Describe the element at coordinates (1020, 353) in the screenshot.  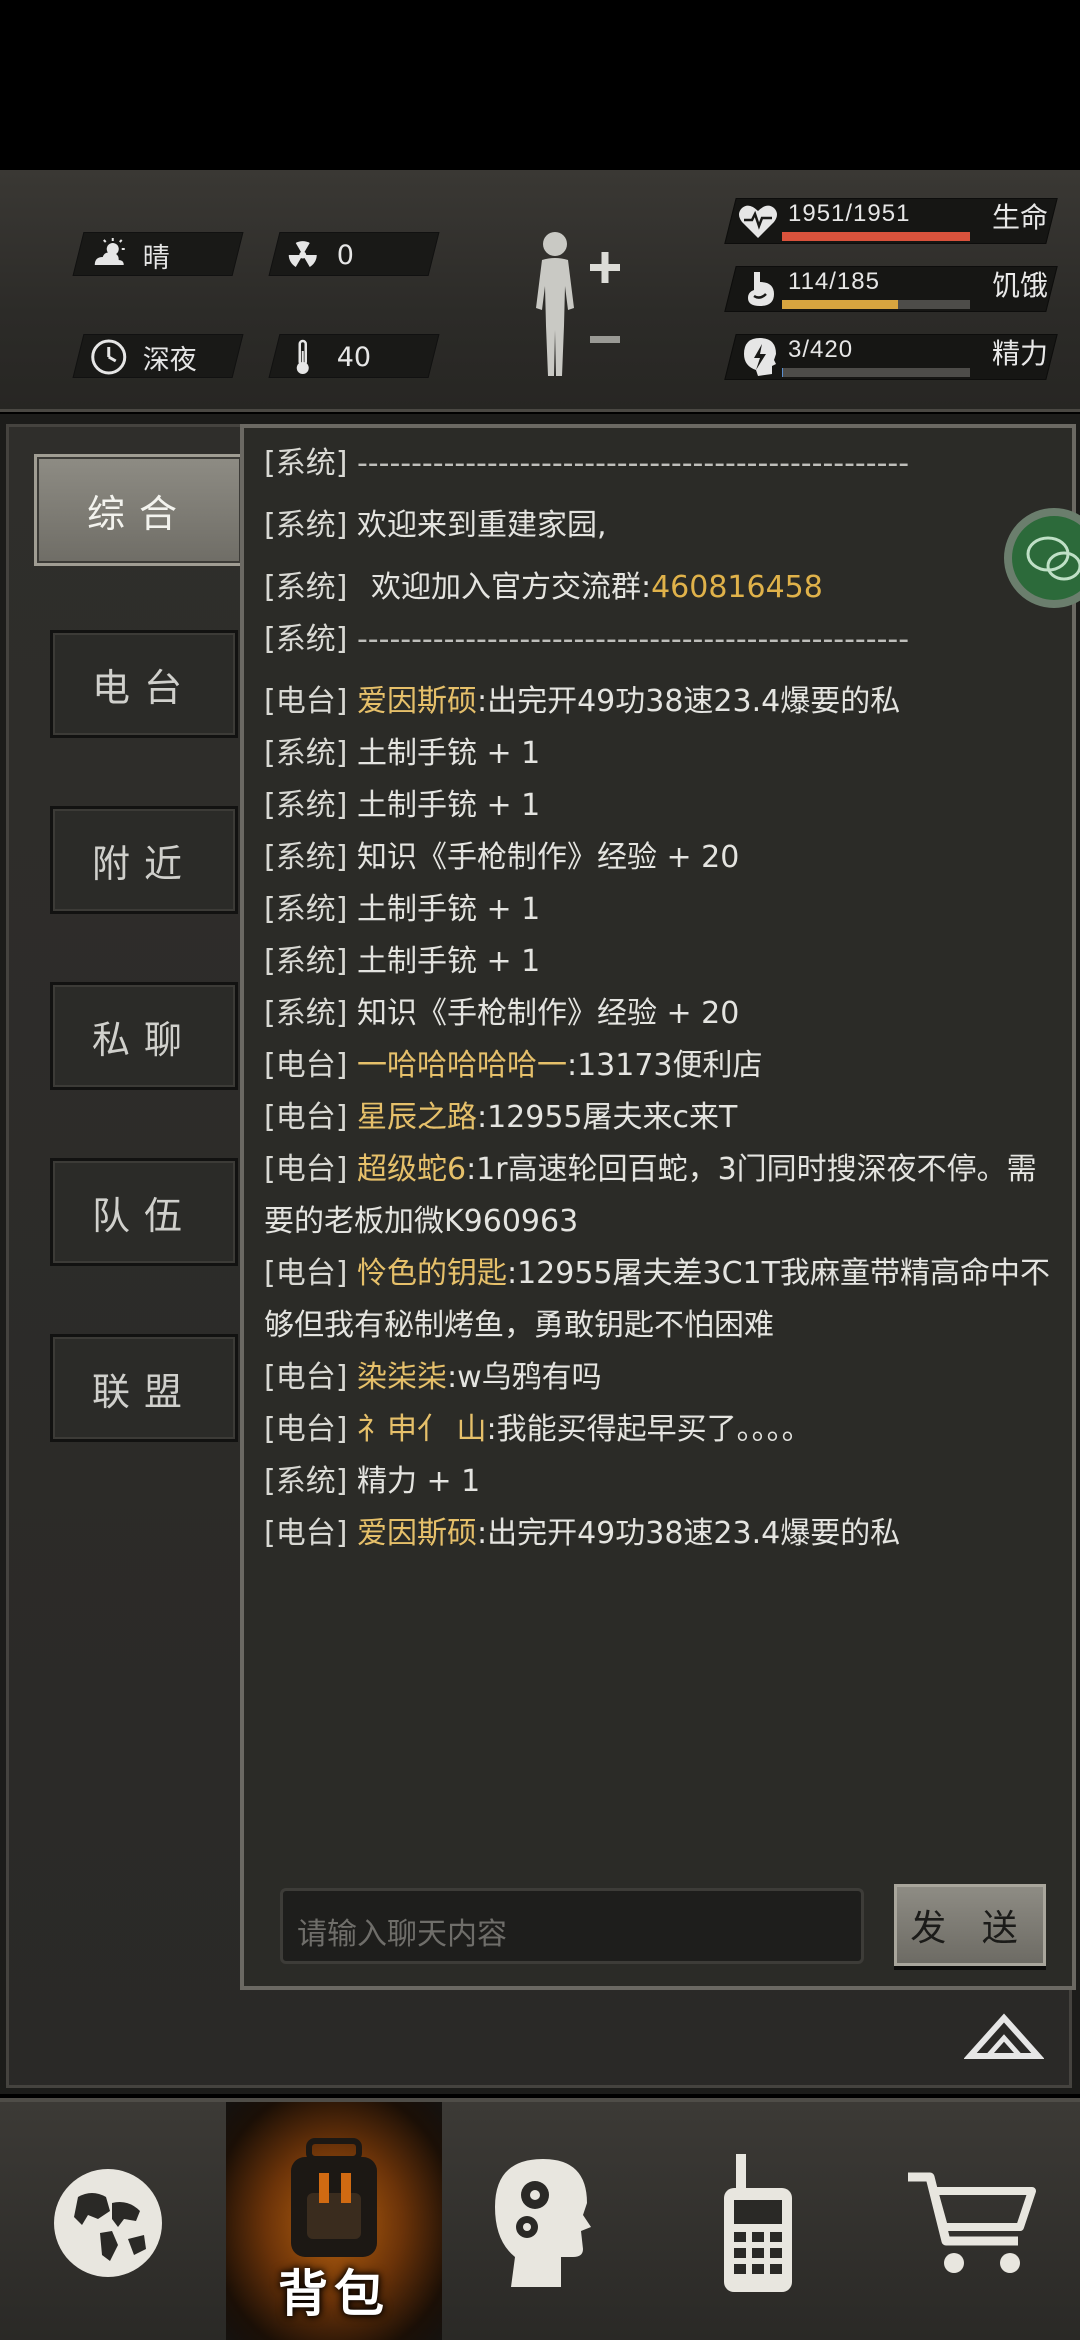
I see `energy-label: 精力` at that location.